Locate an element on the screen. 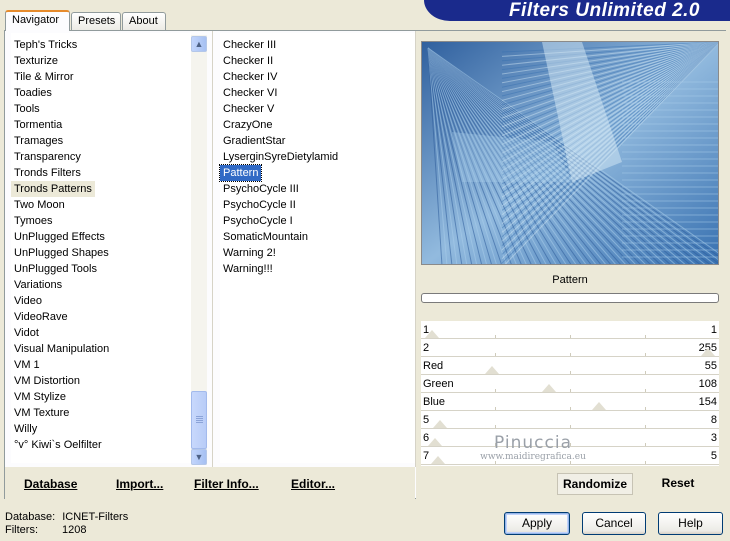 The height and width of the screenshot is (541, 730). category-item: UnPlugged Shapes is located at coordinates (61, 253).